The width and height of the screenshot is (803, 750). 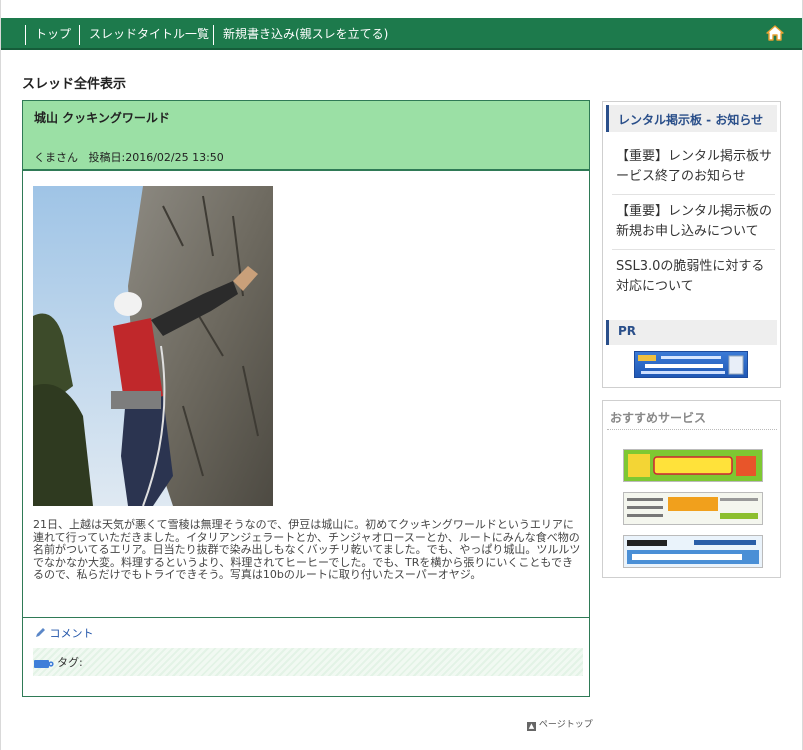 What do you see at coordinates (627, 331) in the screenshot?
I see `pr-title: PR` at bounding box center [627, 331].